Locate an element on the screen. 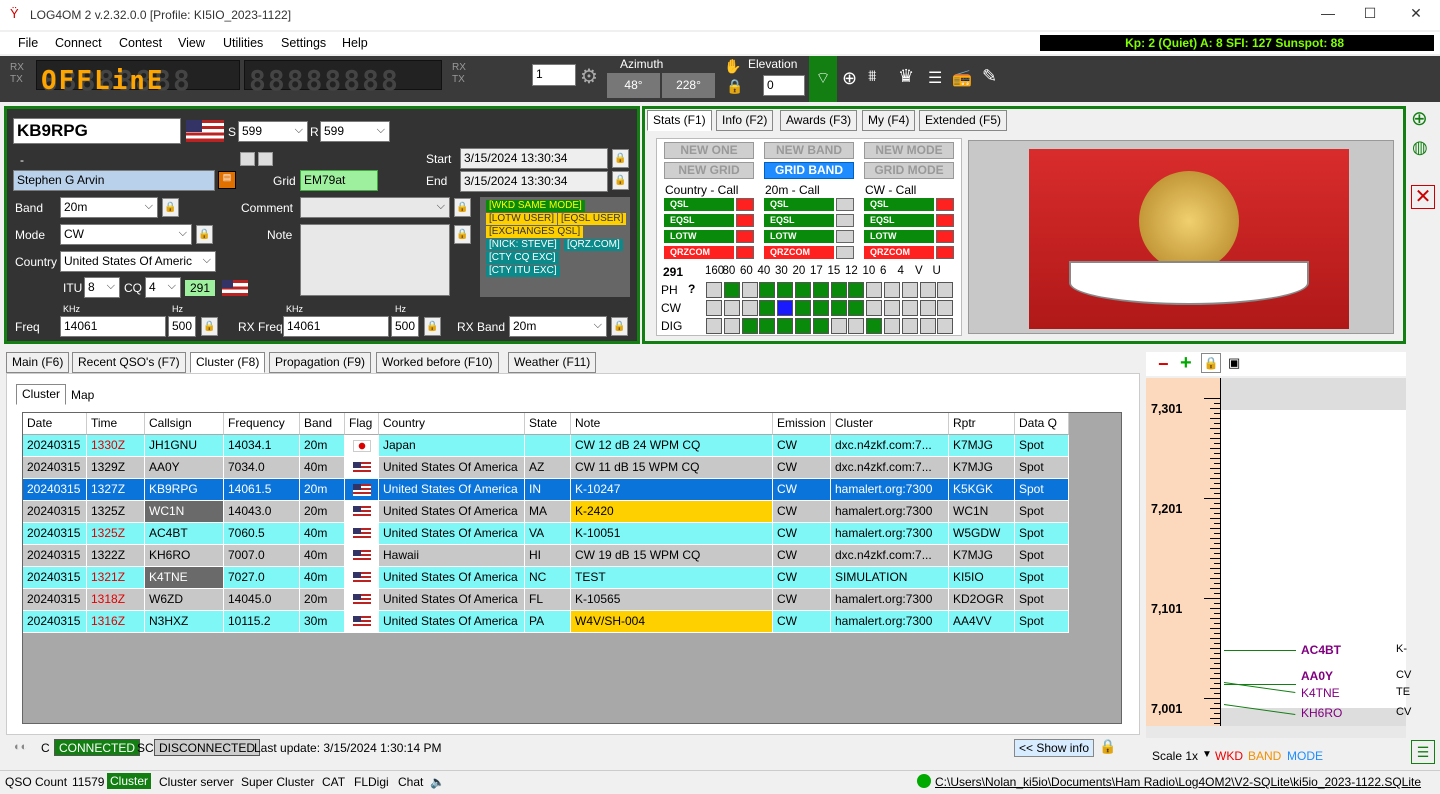 The height and width of the screenshot is (794, 1440). spot-callsign: AA0Y is located at coordinates (1317, 676).